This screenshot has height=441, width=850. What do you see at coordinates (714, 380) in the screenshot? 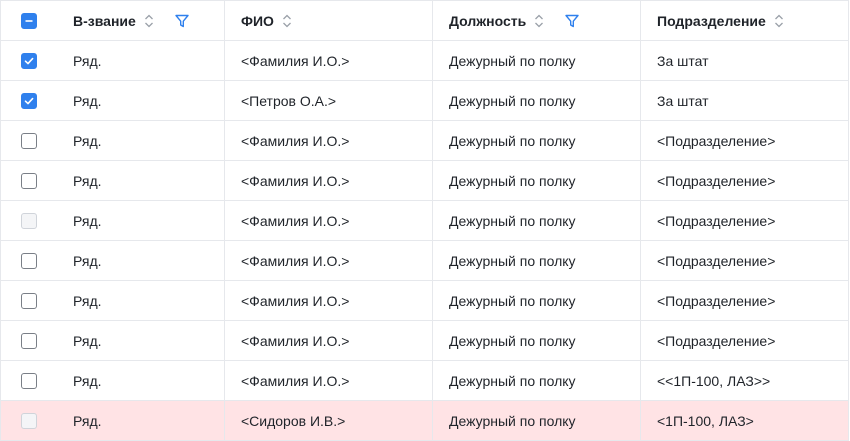
I see `cell-unit: <<1П-100, ЛАЗ>>` at bounding box center [714, 380].